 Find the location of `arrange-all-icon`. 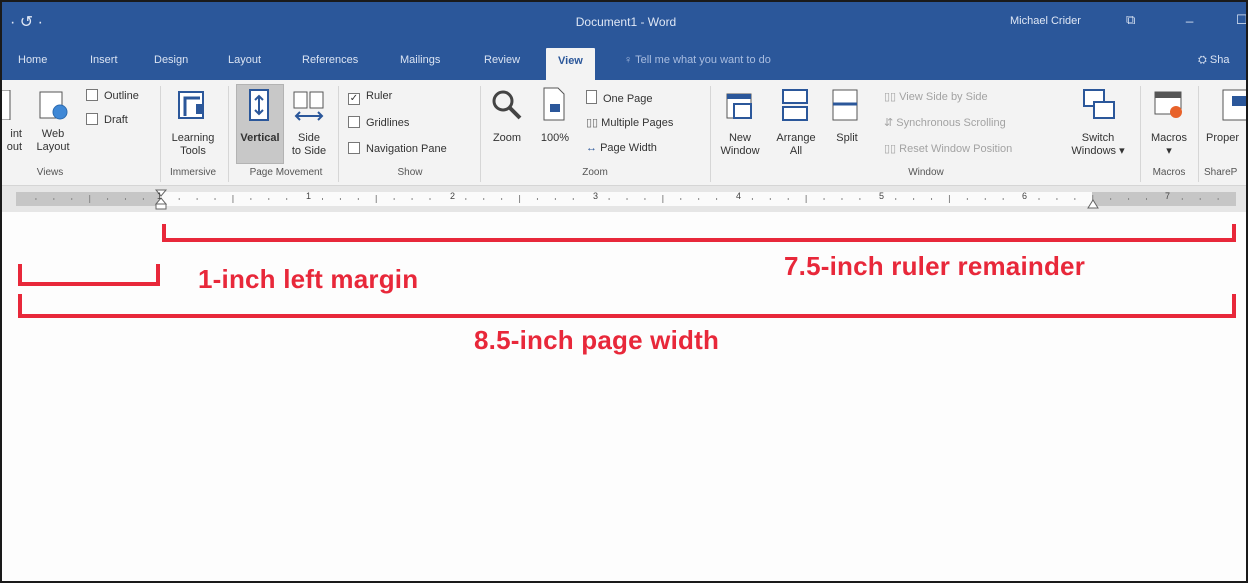

arrange-all-icon is located at coordinates (795, 105).